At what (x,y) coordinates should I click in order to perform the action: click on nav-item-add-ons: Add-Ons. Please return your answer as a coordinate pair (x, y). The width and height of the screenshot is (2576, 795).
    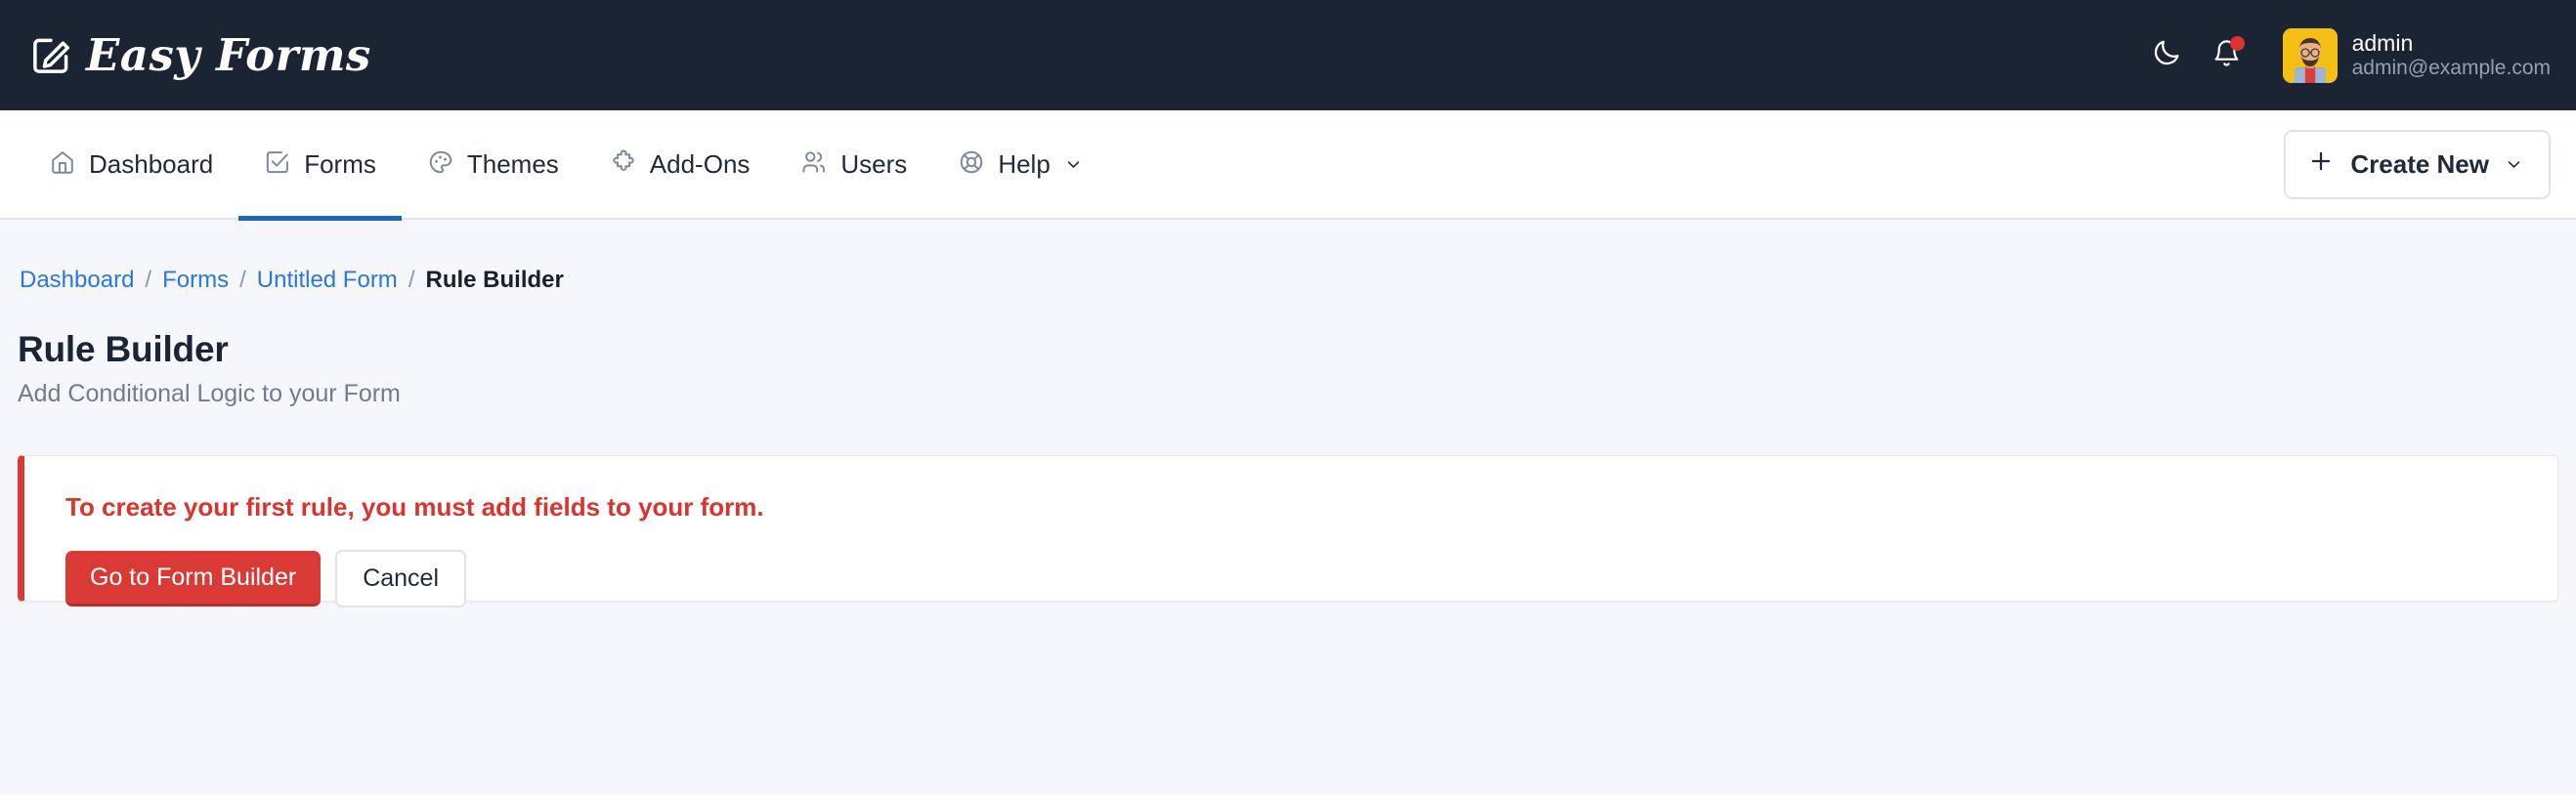
    Looking at the image, I should click on (680, 164).